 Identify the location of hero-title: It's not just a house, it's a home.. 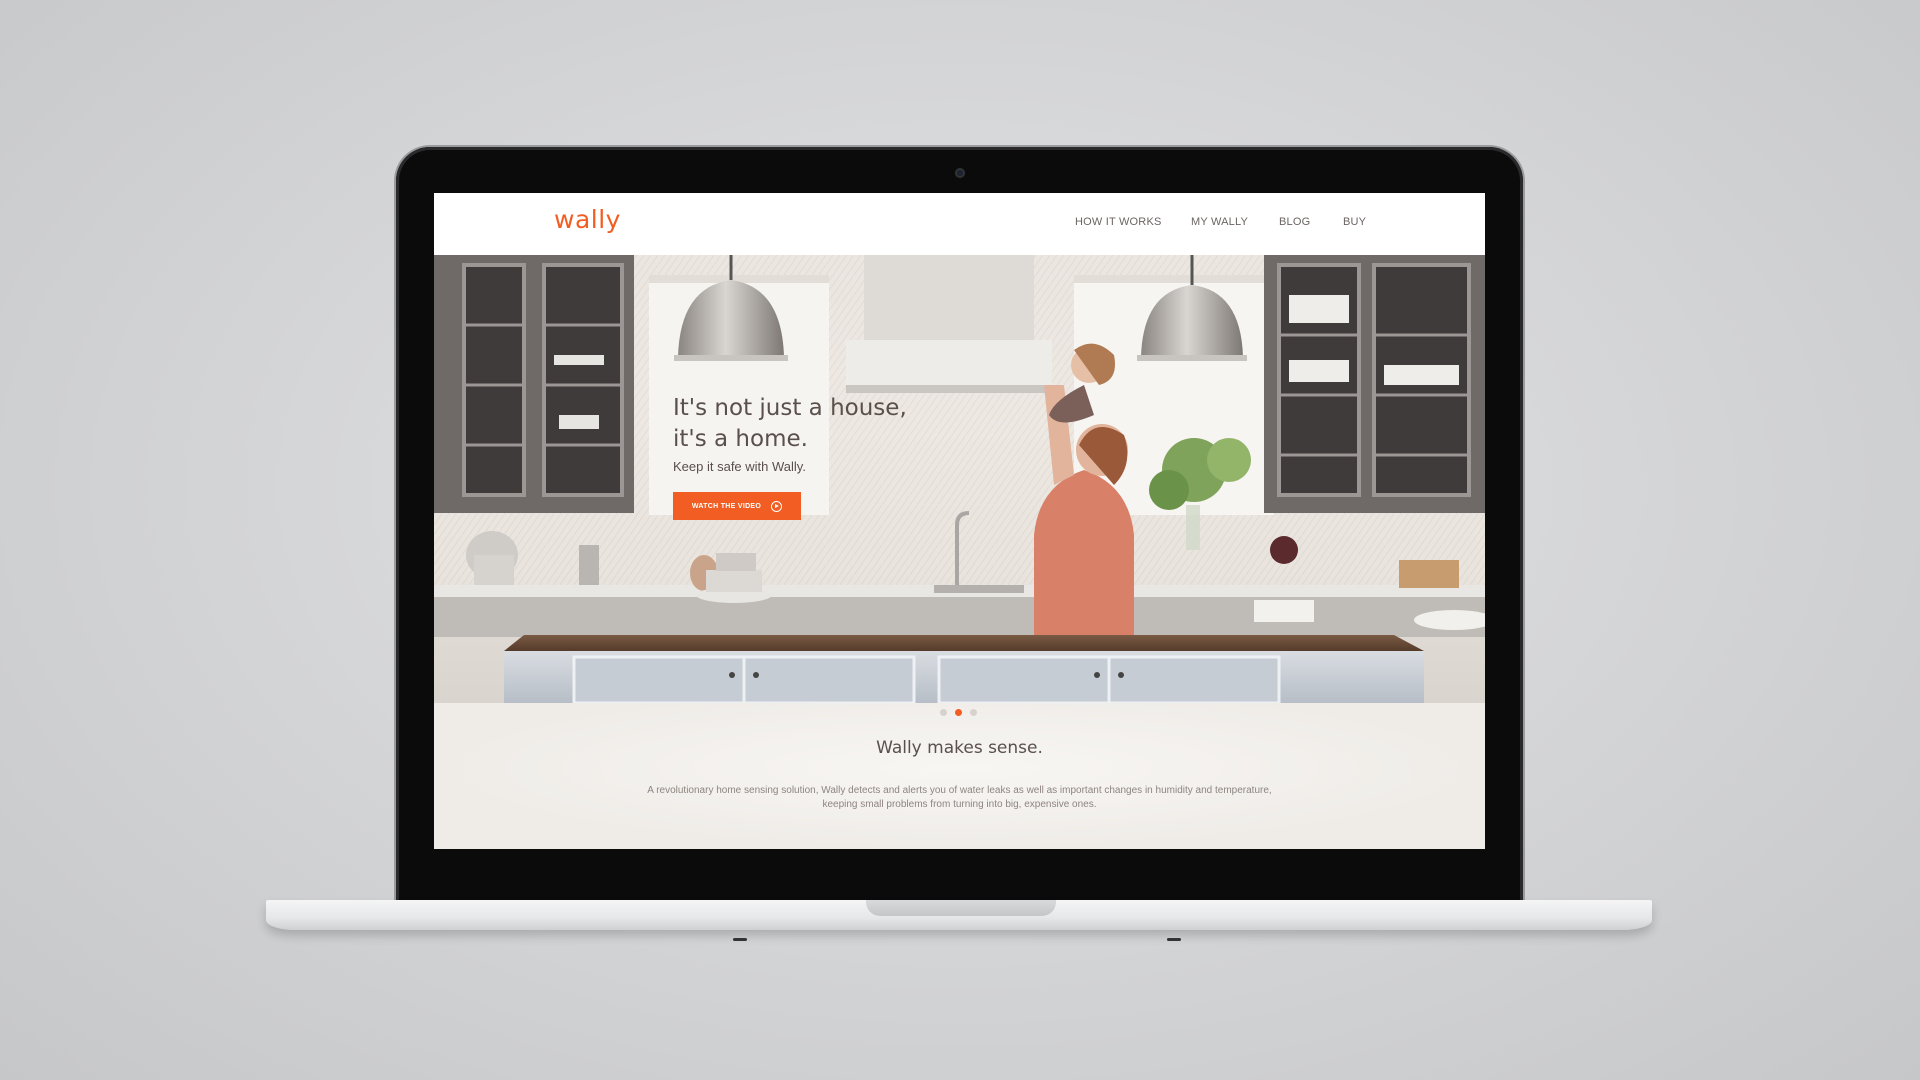
(790, 423).